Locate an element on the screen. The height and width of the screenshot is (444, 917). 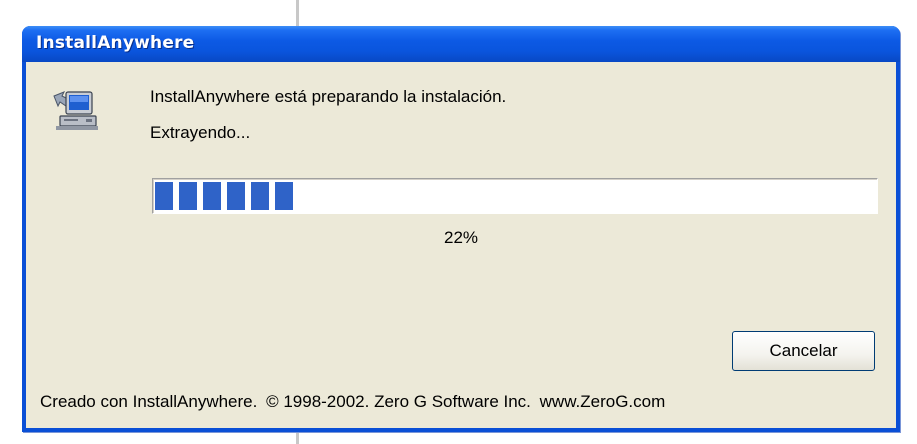
footer-copyright: © 1998-2002. Zero G Software Inc. is located at coordinates (398, 401).